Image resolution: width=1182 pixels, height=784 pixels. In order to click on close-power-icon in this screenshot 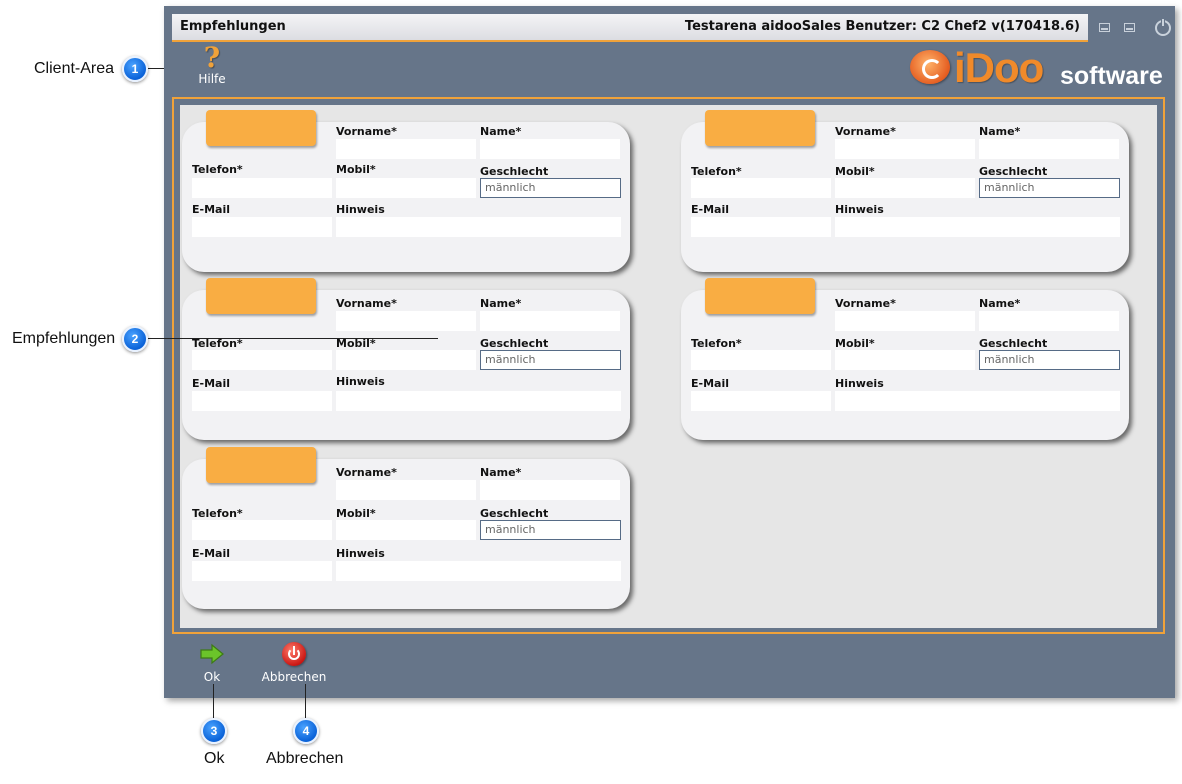, I will do `click(1163, 27)`.